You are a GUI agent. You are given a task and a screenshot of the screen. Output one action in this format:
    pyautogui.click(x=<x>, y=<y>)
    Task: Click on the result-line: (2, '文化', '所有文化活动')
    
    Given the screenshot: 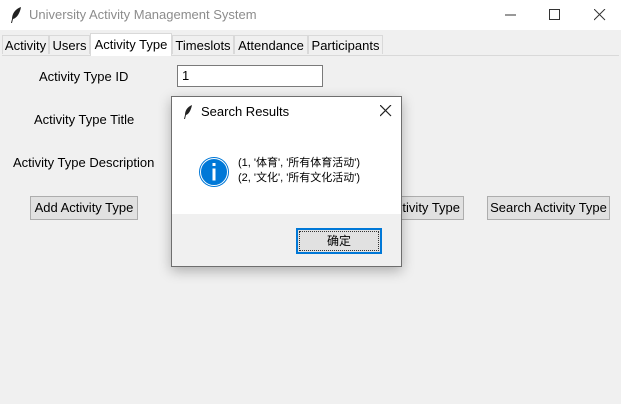 What is the action you would take?
    pyautogui.click(x=299, y=178)
    